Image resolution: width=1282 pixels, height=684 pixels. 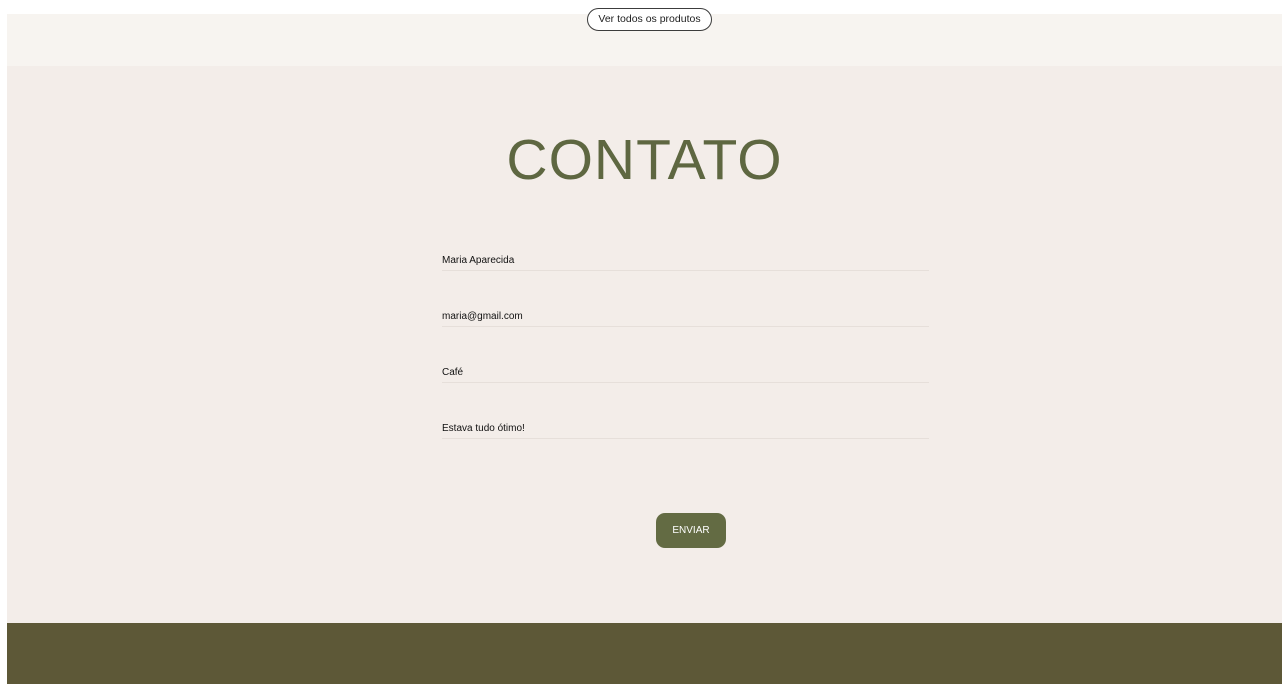 What do you see at coordinates (649, 19) in the screenshot?
I see `view-all-products-button: Ver todos os produtos` at bounding box center [649, 19].